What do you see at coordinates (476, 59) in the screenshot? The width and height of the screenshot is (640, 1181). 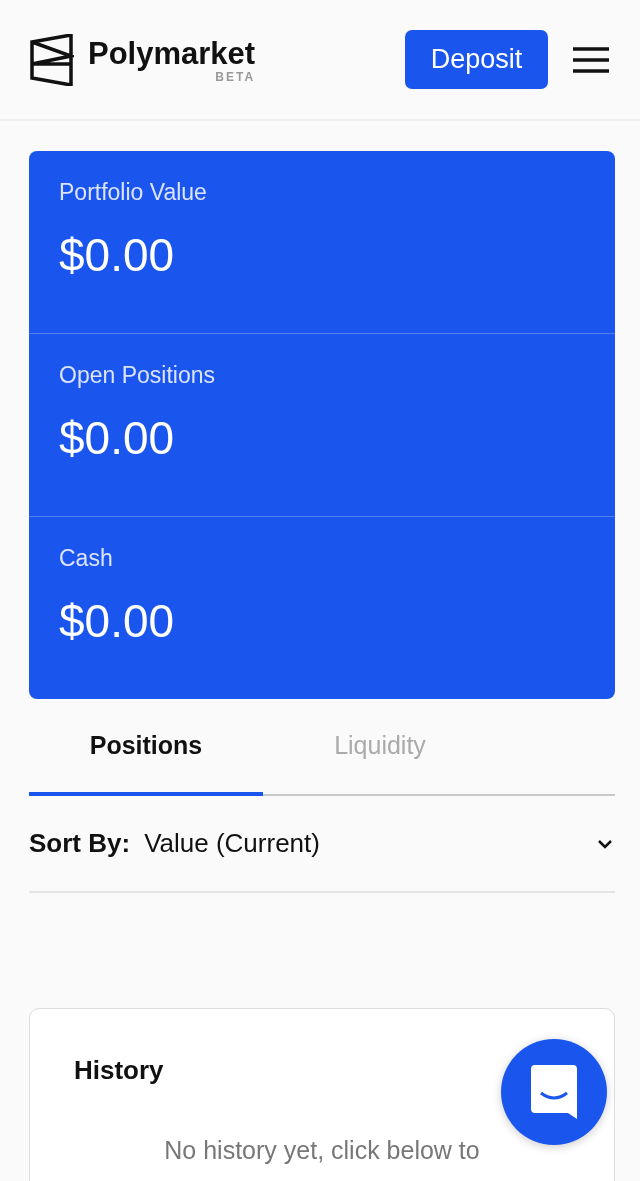 I see `deposit-button: Deposit` at bounding box center [476, 59].